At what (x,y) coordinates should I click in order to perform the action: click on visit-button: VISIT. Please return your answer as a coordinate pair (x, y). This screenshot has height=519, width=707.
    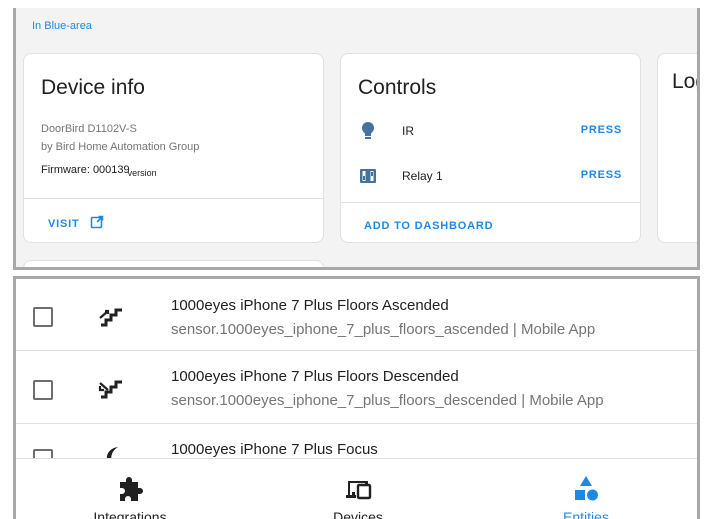
    Looking at the image, I should click on (76, 222).